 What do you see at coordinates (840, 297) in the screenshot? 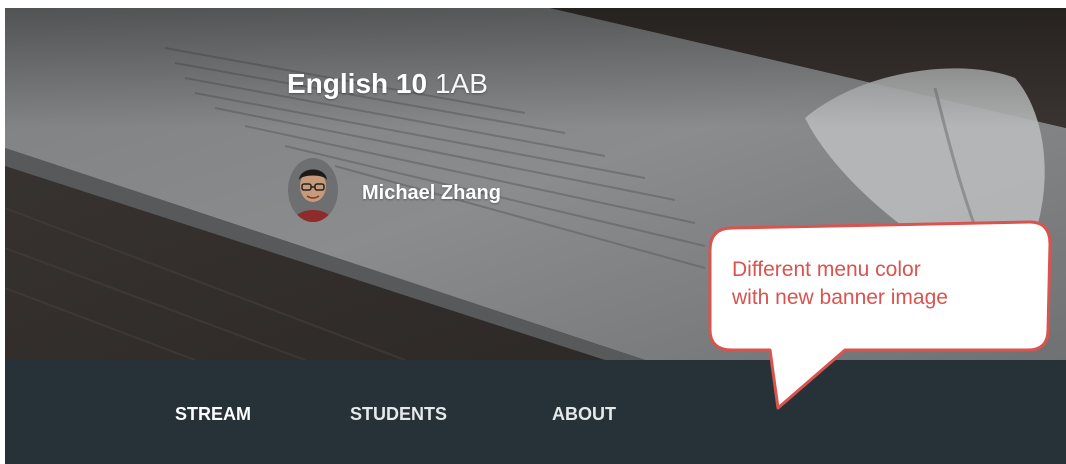
I see `annotation-line-2: with new banner image` at bounding box center [840, 297].